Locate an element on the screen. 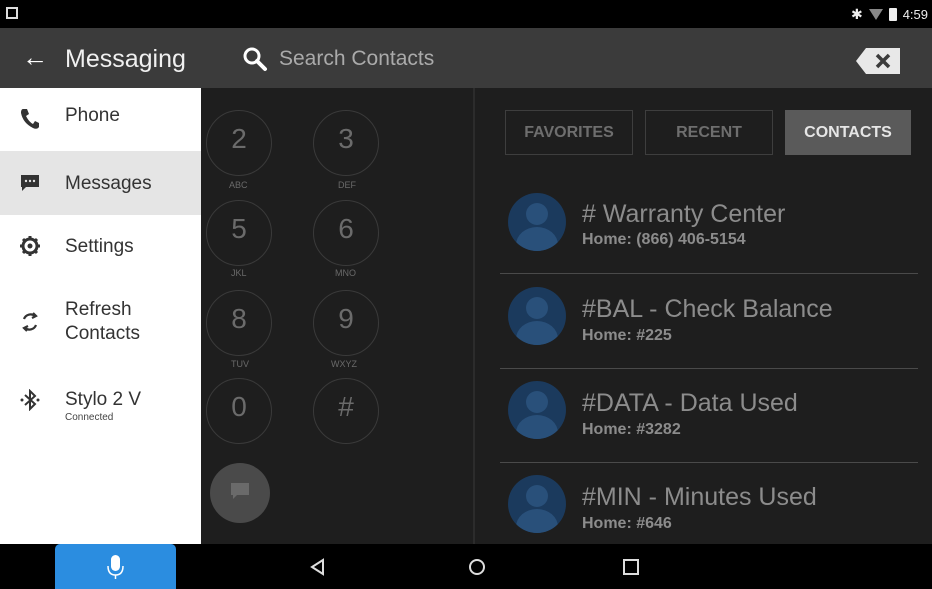 The height and width of the screenshot is (589, 932). back-arrow-icon: ← is located at coordinates (35, 57).